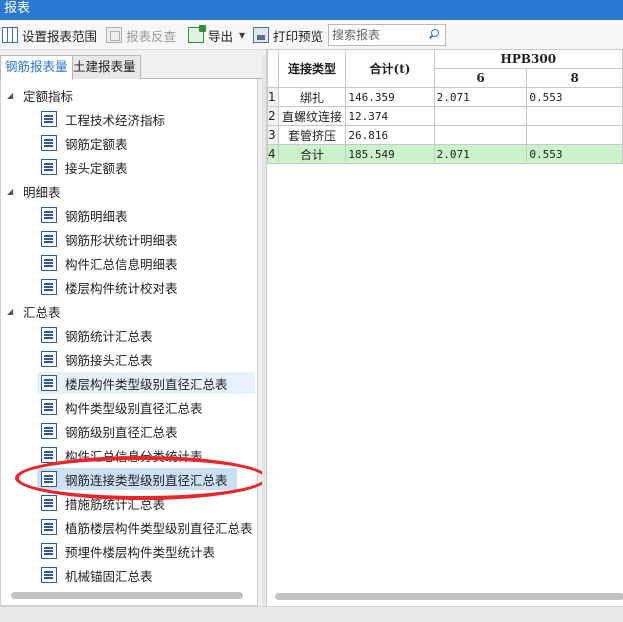 The height and width of the screenshot is (622, 623). Describe the element at coordinates (96, 144) in the screenshot. I see `tree-item-label: 钢筋定额表` at that location.